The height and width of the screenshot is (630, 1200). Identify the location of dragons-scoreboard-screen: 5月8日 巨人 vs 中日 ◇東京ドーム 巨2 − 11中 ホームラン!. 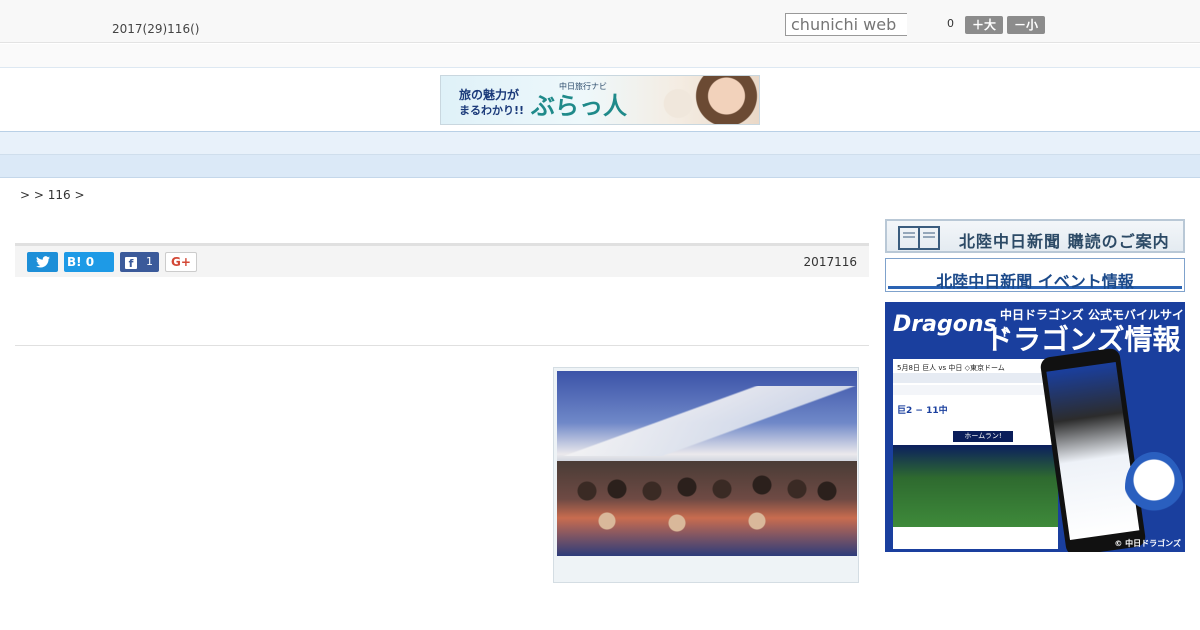
(975, 454).